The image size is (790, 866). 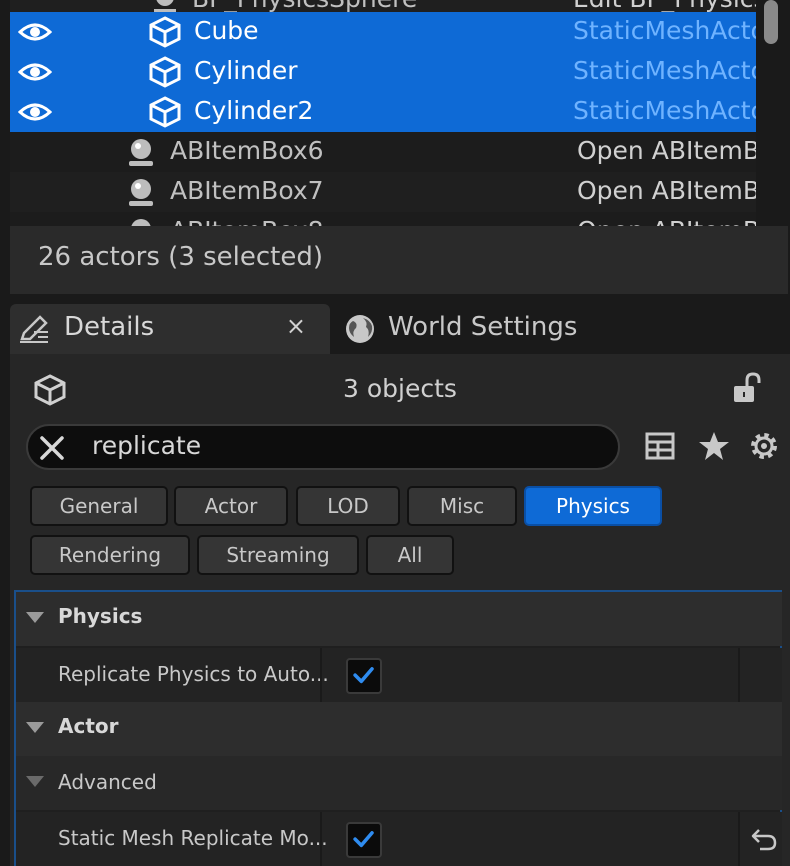 I want to click on filter-physics: Physics, so click(x=593, y=506).